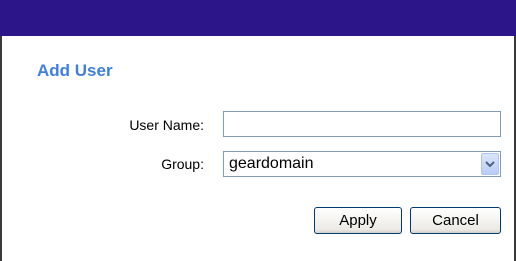  I want to click on page-title: Add User, so click(75, 70).